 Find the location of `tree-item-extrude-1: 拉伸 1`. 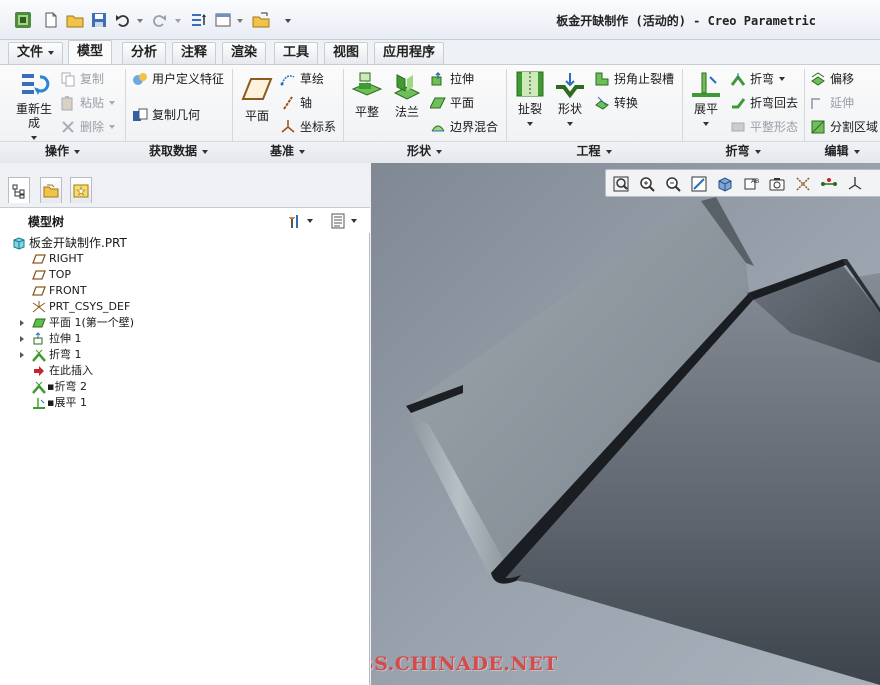

tree-item-extrude-1: 拉伸 1 is located at coordinates (57, 339).